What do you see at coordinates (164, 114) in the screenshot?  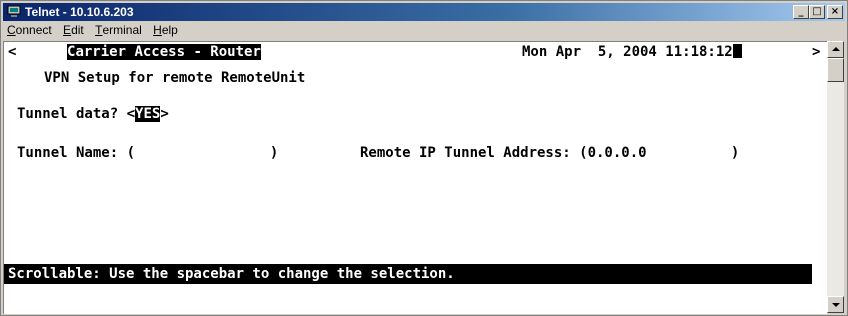 I see `tunnel-data-close: >` at bounding box center [164, 114].